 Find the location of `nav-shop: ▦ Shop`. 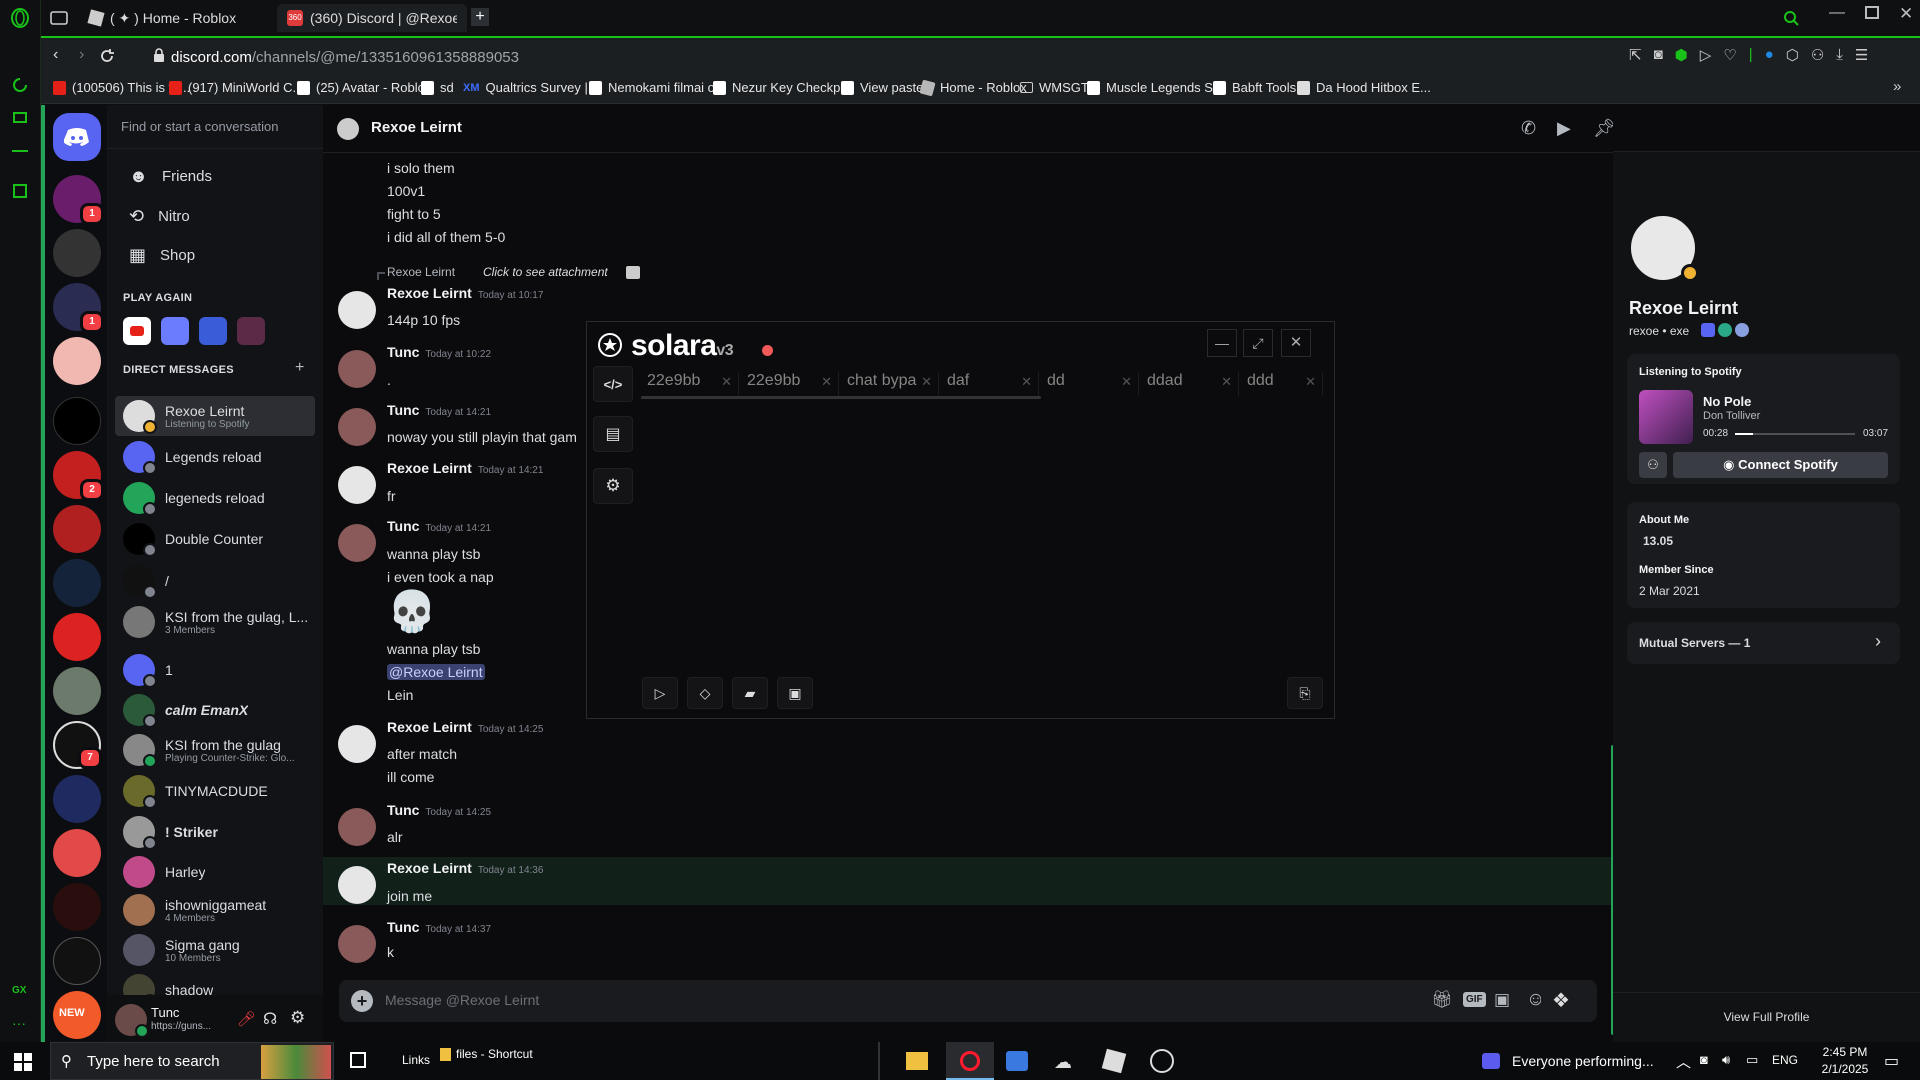

nav-shop: ▦ Shop is located at coordinates (215, 255).